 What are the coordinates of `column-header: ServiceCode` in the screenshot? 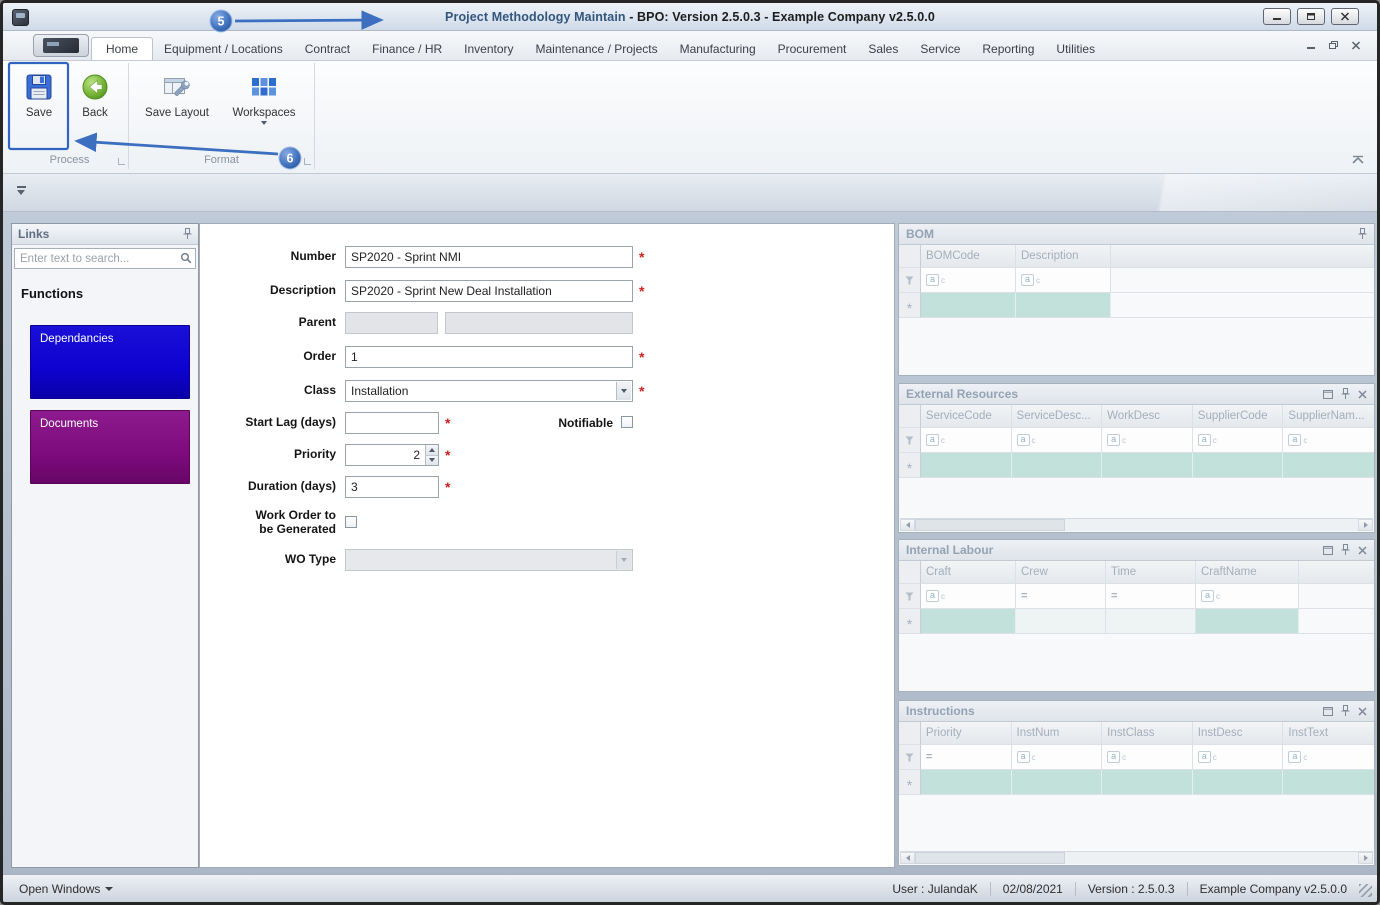 It's located at (966, 416).